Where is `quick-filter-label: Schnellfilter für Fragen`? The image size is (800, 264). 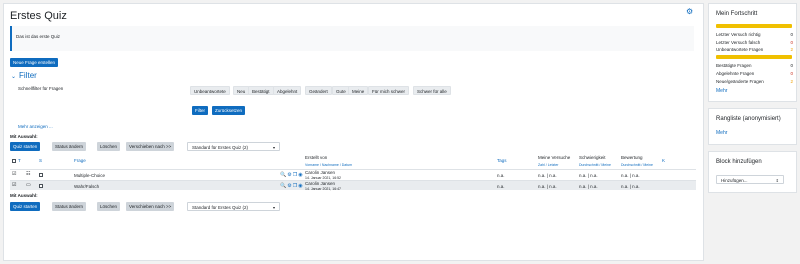
quick-filter-label: Schnellfilter für Fragen is located at coordinates (41, 88).